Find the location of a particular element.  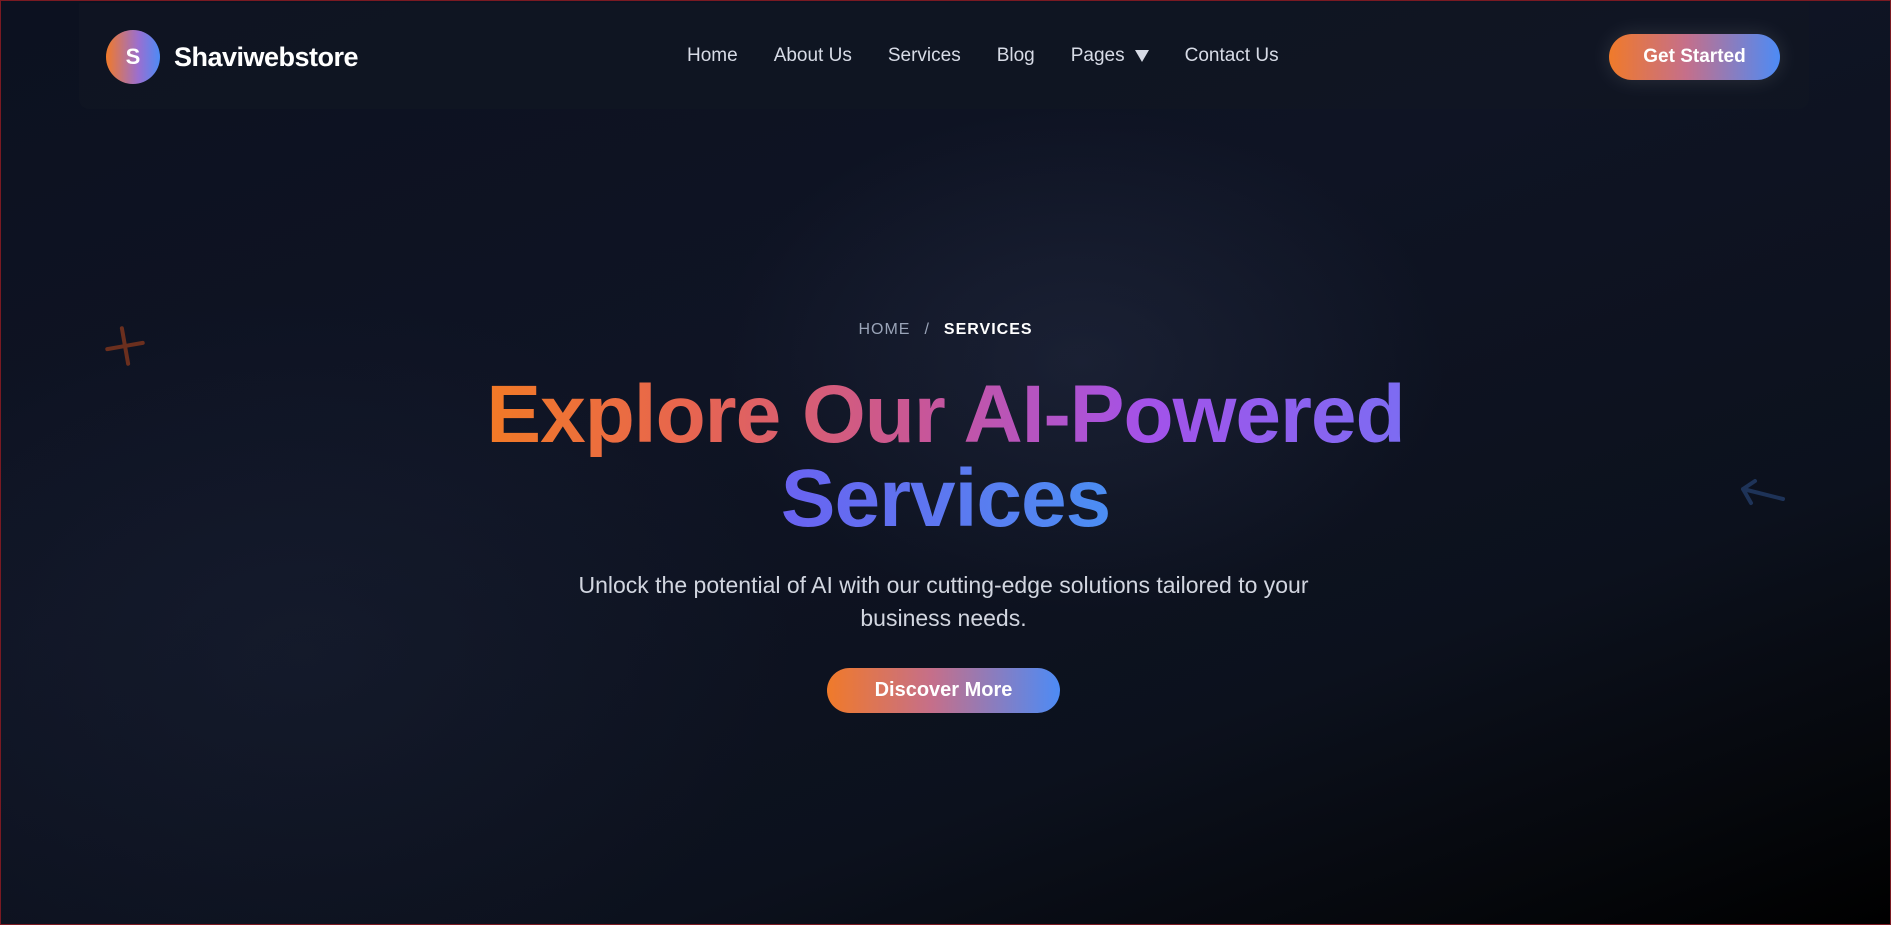

breadcrumb-home-link: HOME is located at coordinates (884, 329).